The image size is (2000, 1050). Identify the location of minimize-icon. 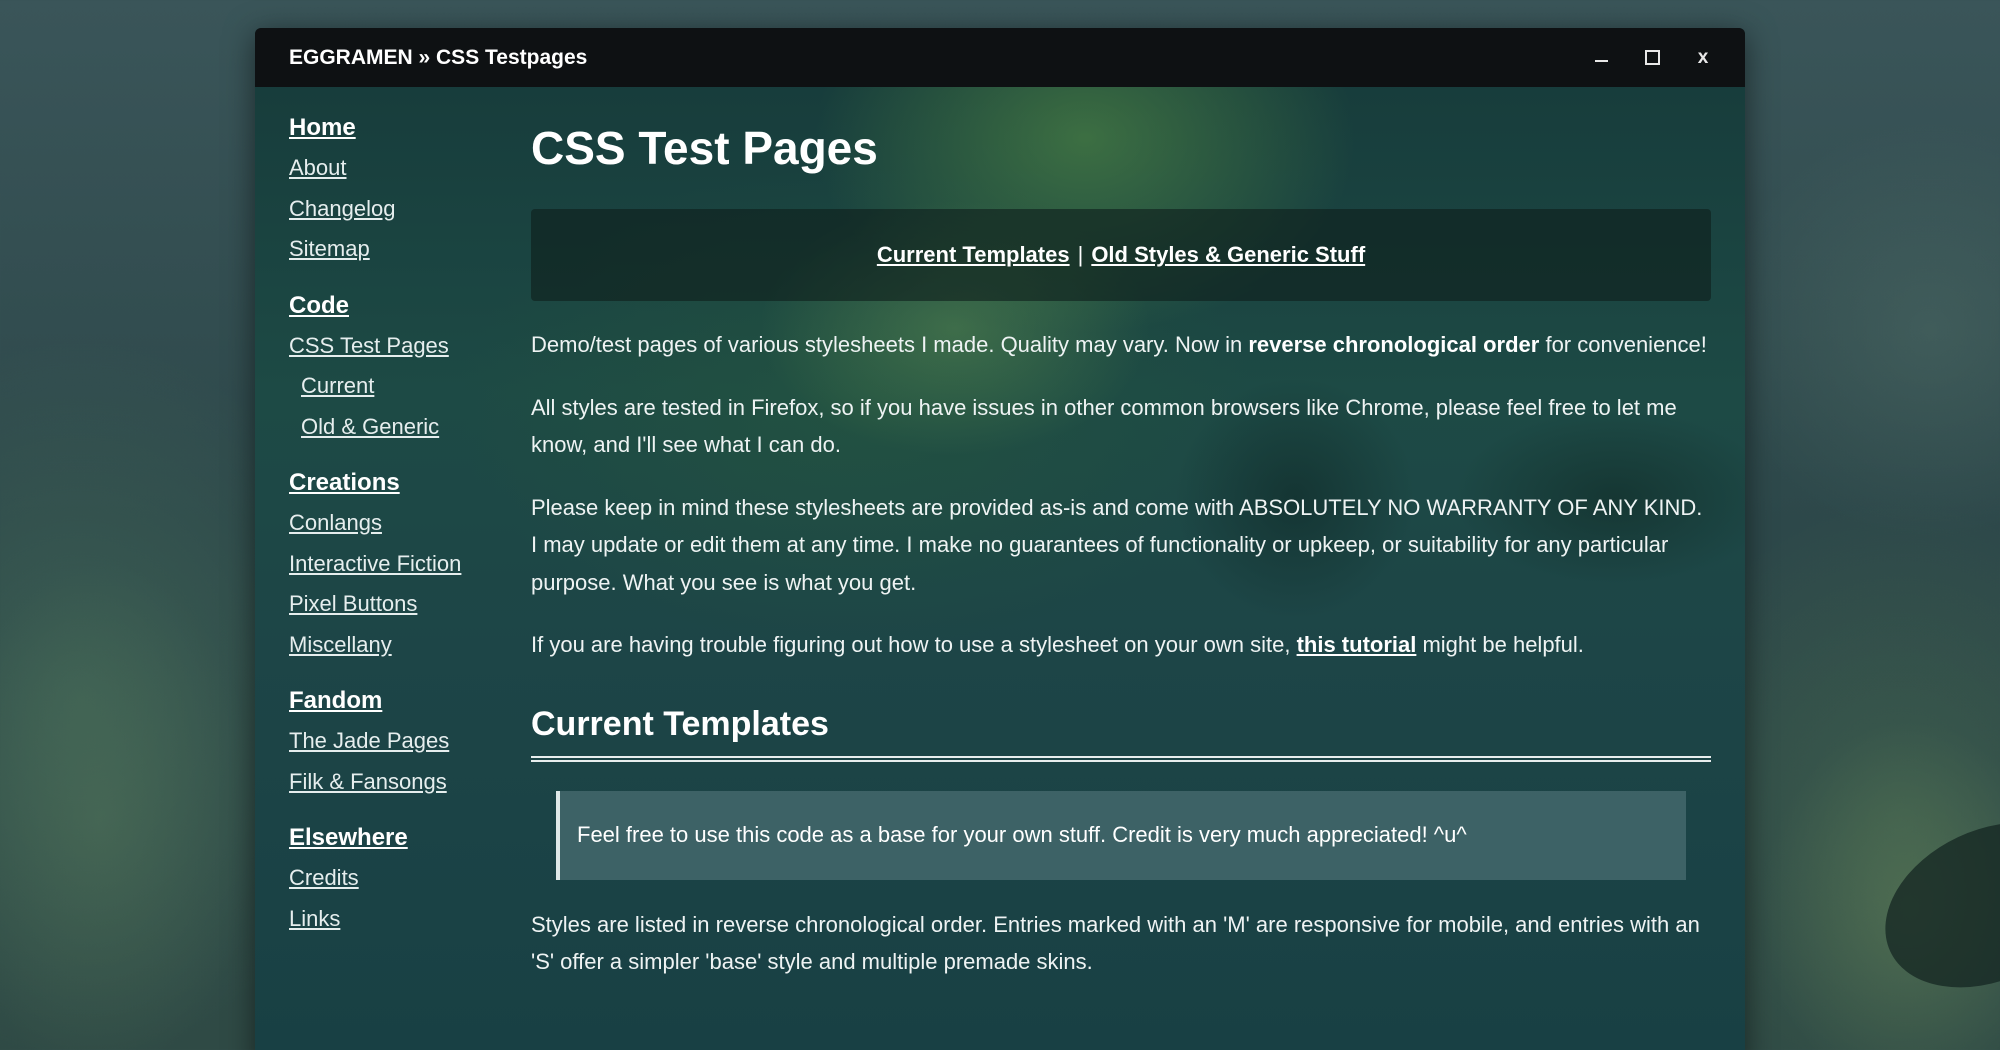
(1601, 60).